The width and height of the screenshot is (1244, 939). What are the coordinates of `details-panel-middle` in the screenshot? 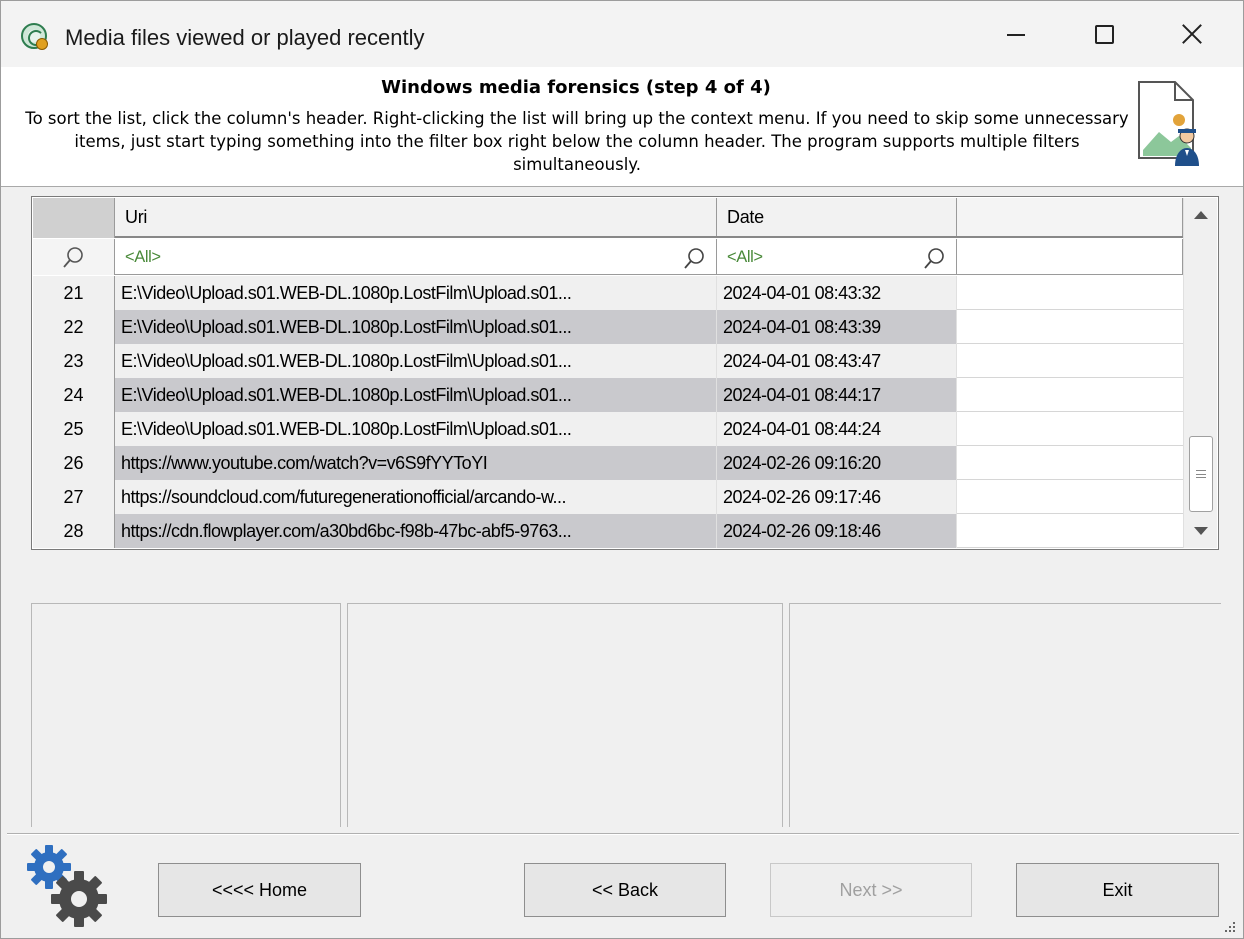 It's located at (565, 715).